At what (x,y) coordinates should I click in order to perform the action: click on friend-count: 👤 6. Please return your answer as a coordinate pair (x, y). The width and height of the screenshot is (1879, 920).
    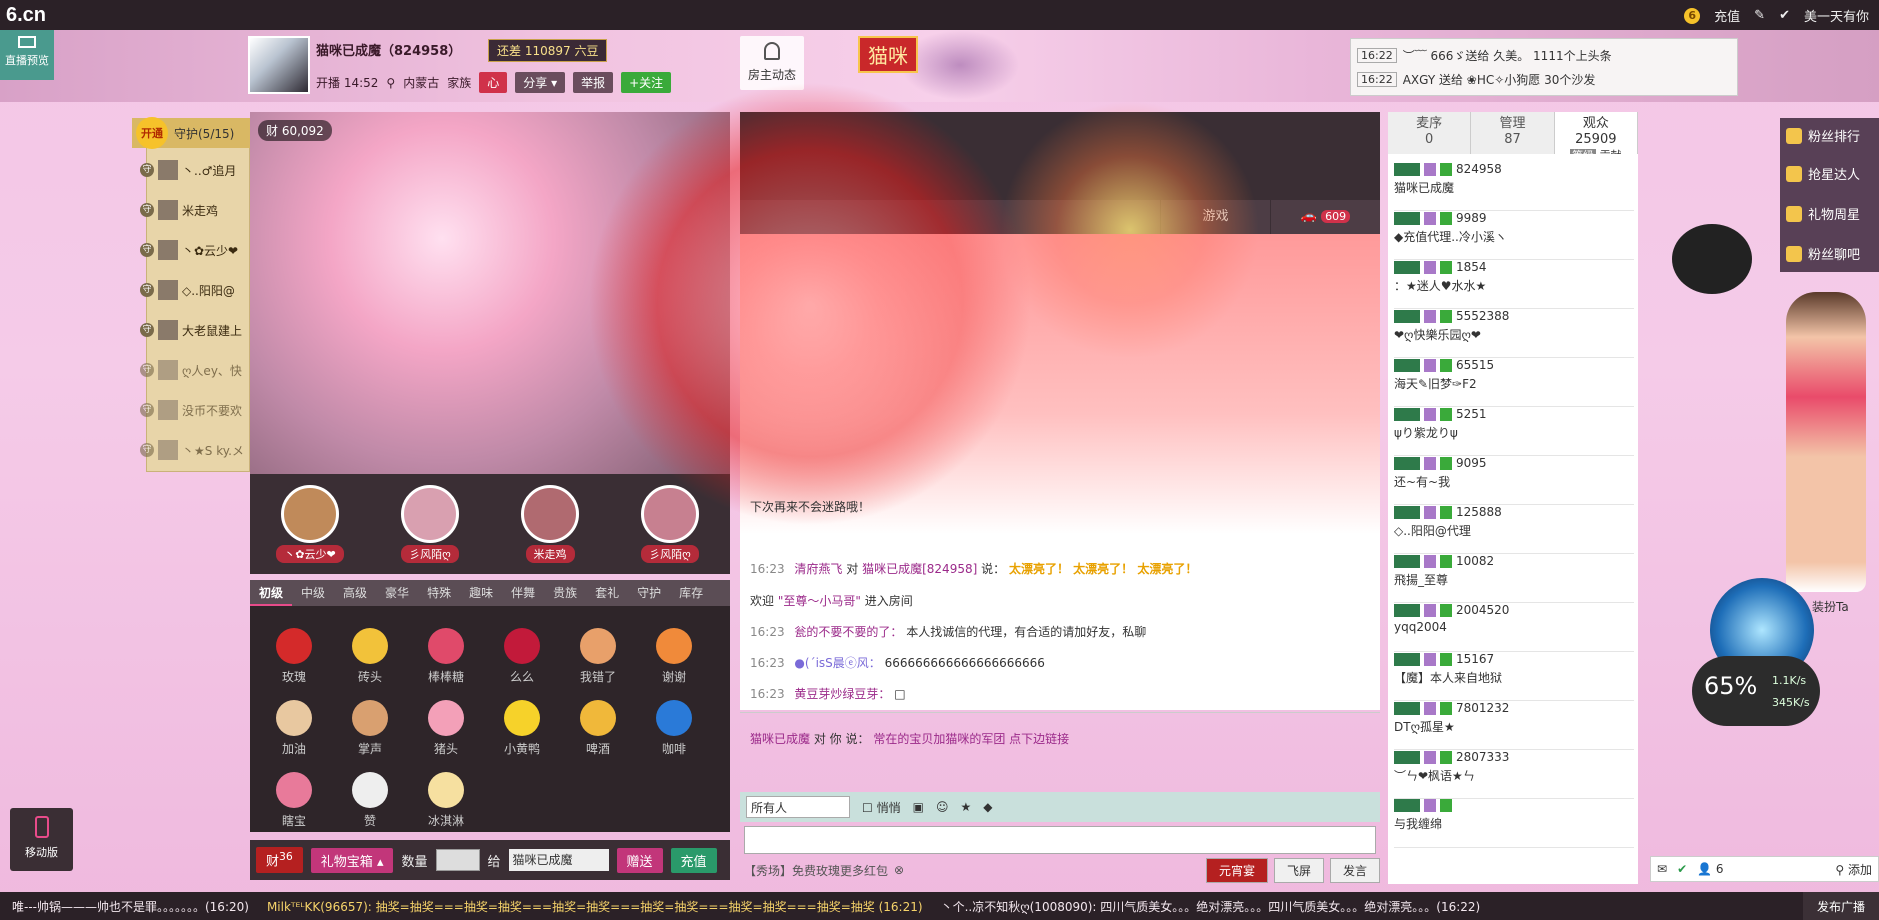
    Looking at the image, I should click on (1710, 869).